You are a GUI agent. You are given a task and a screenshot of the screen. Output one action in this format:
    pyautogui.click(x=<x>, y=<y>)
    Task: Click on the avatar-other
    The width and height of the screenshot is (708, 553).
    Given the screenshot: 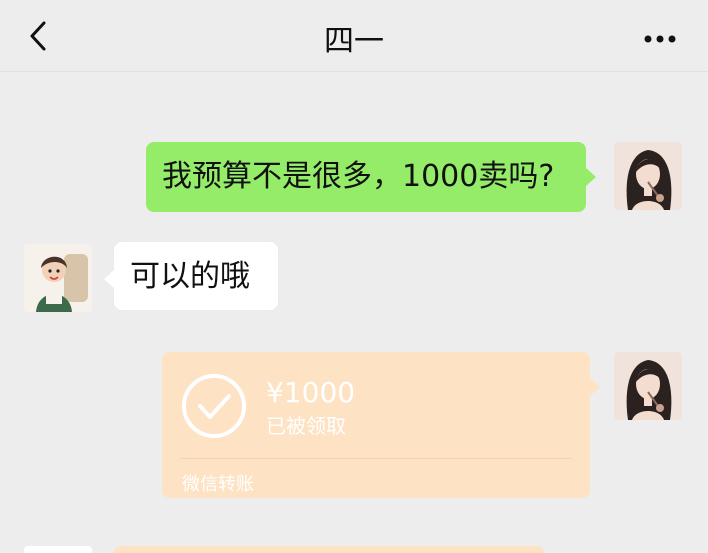 What is the action you would take?
    pyautogui.click(x=58, y=278)
    